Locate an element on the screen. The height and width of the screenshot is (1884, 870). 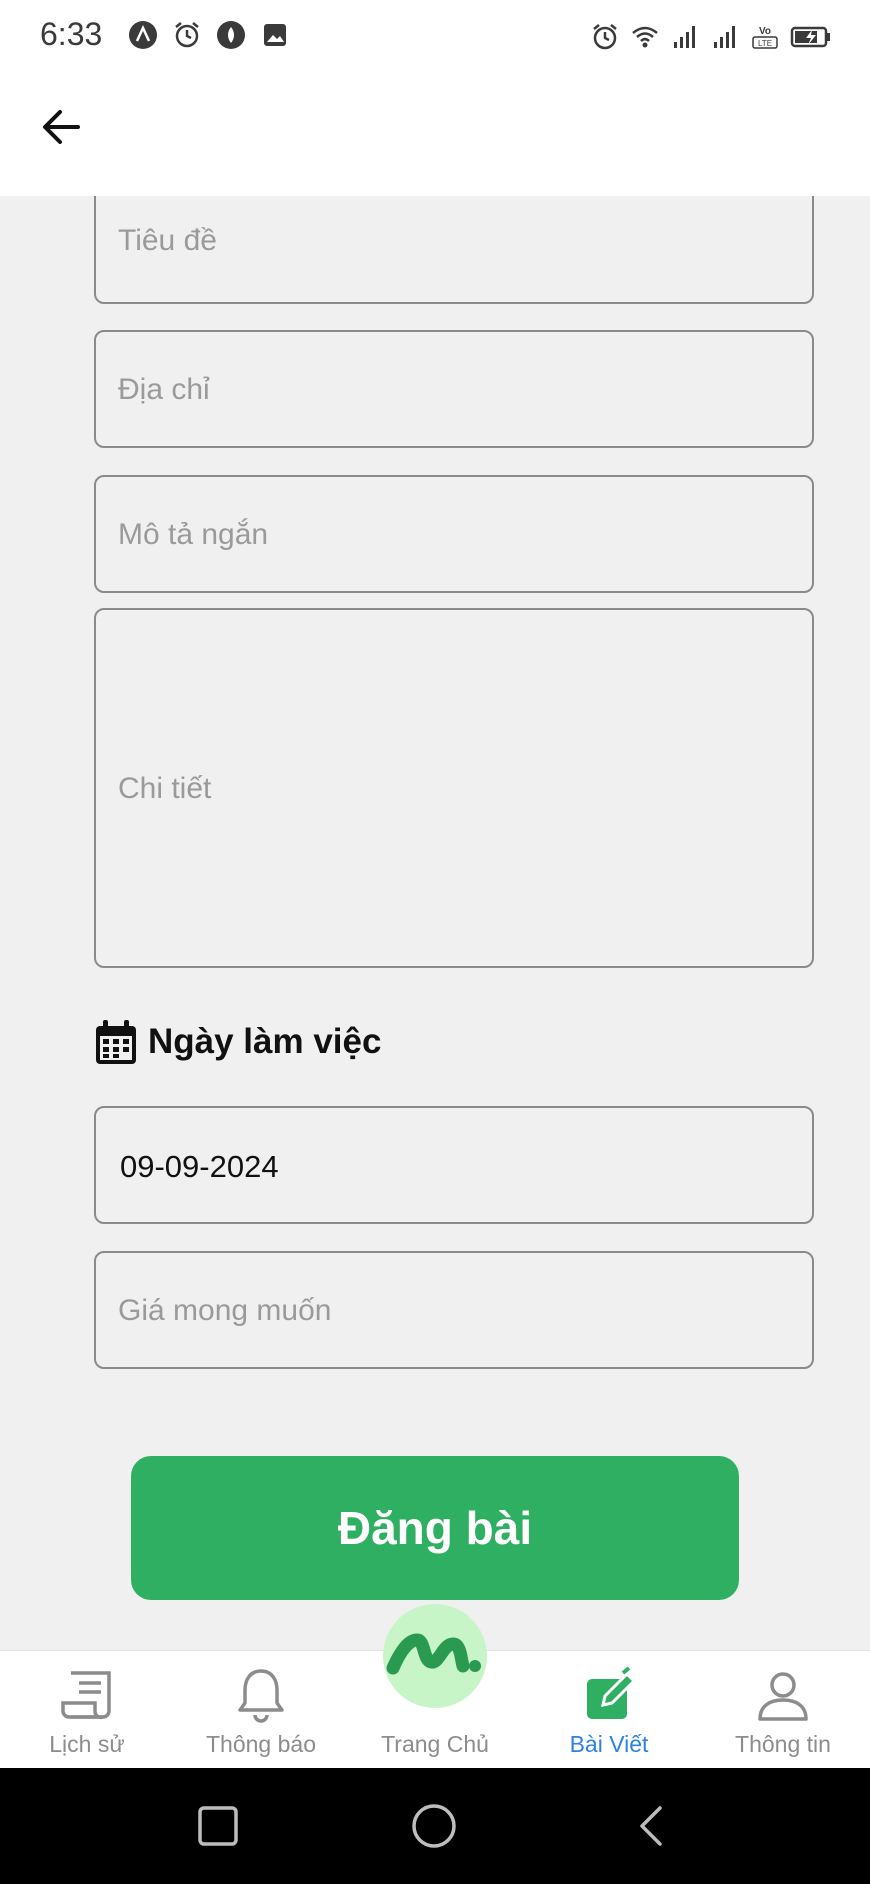
home-logo-icon is located at coordinates (433, 1654).